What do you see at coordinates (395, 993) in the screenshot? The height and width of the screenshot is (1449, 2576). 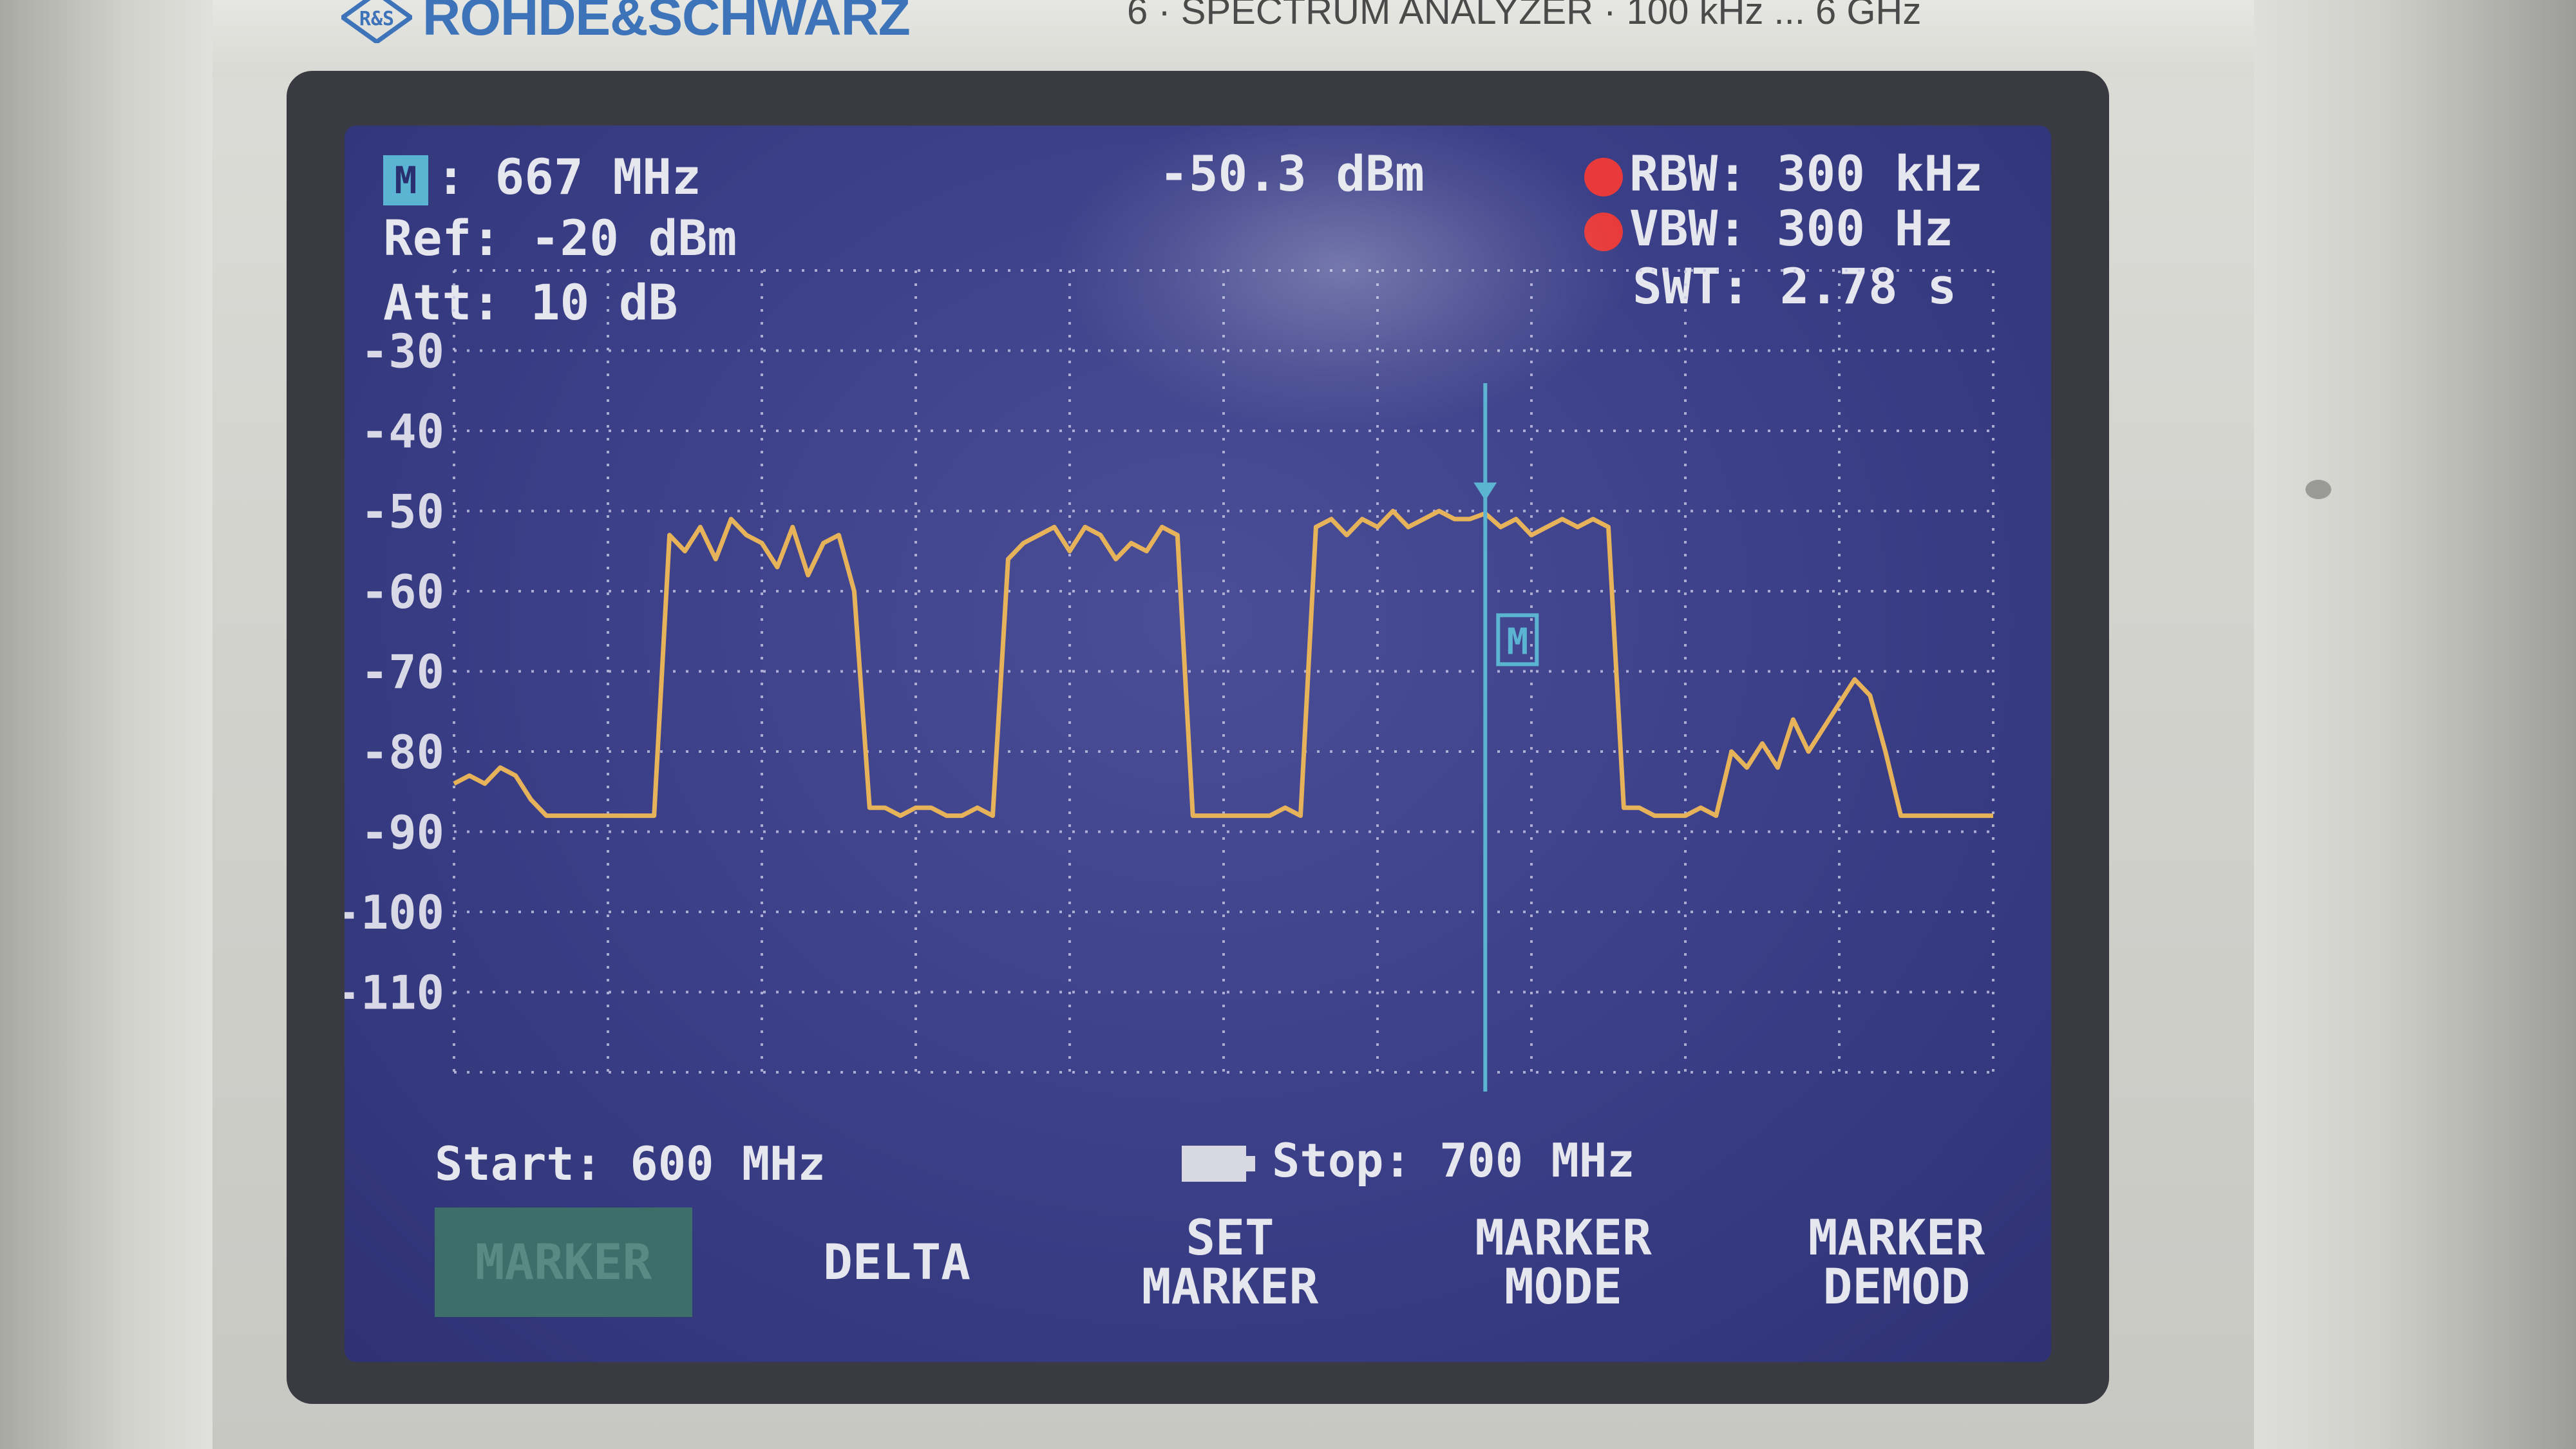 I see `y-tick-label: -110` at bounding box center [395, 993].